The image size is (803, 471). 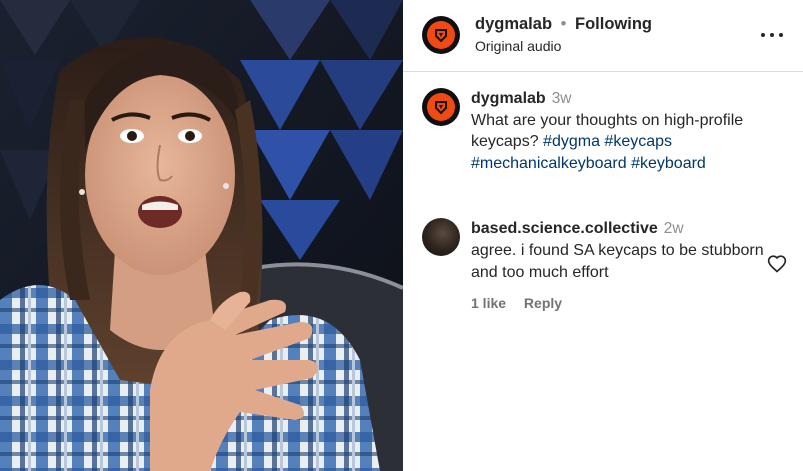 I want to click on comment-timestamp: 2w, so click(x=674, y=228).